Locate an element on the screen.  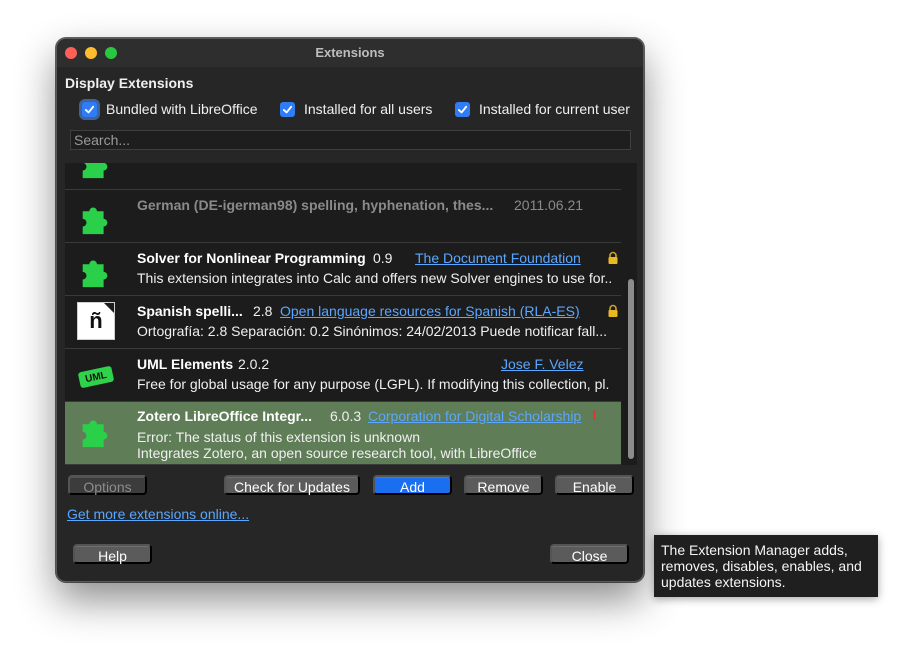
display-extensions-label: Display Extensions is located at coordinates (129, 83).